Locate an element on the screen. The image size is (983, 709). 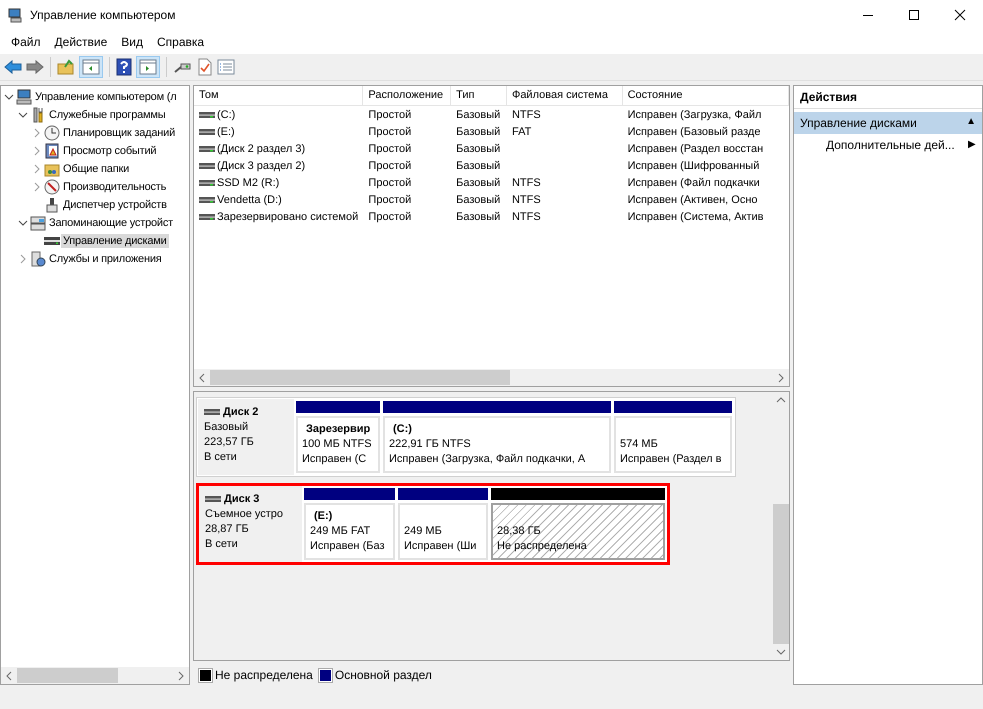
disk-type: Съемное устро is located at coordinates (244, 514).